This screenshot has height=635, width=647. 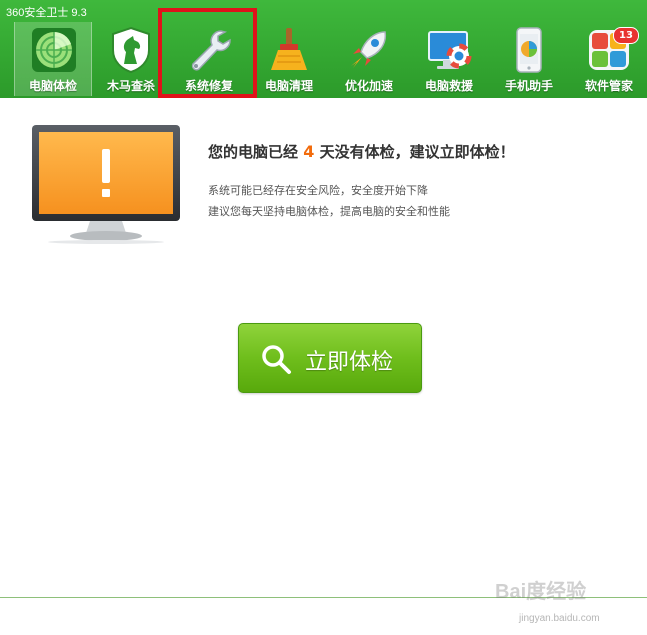 I want to click on tab-label: 手机助手, so click(x=528, y=86).